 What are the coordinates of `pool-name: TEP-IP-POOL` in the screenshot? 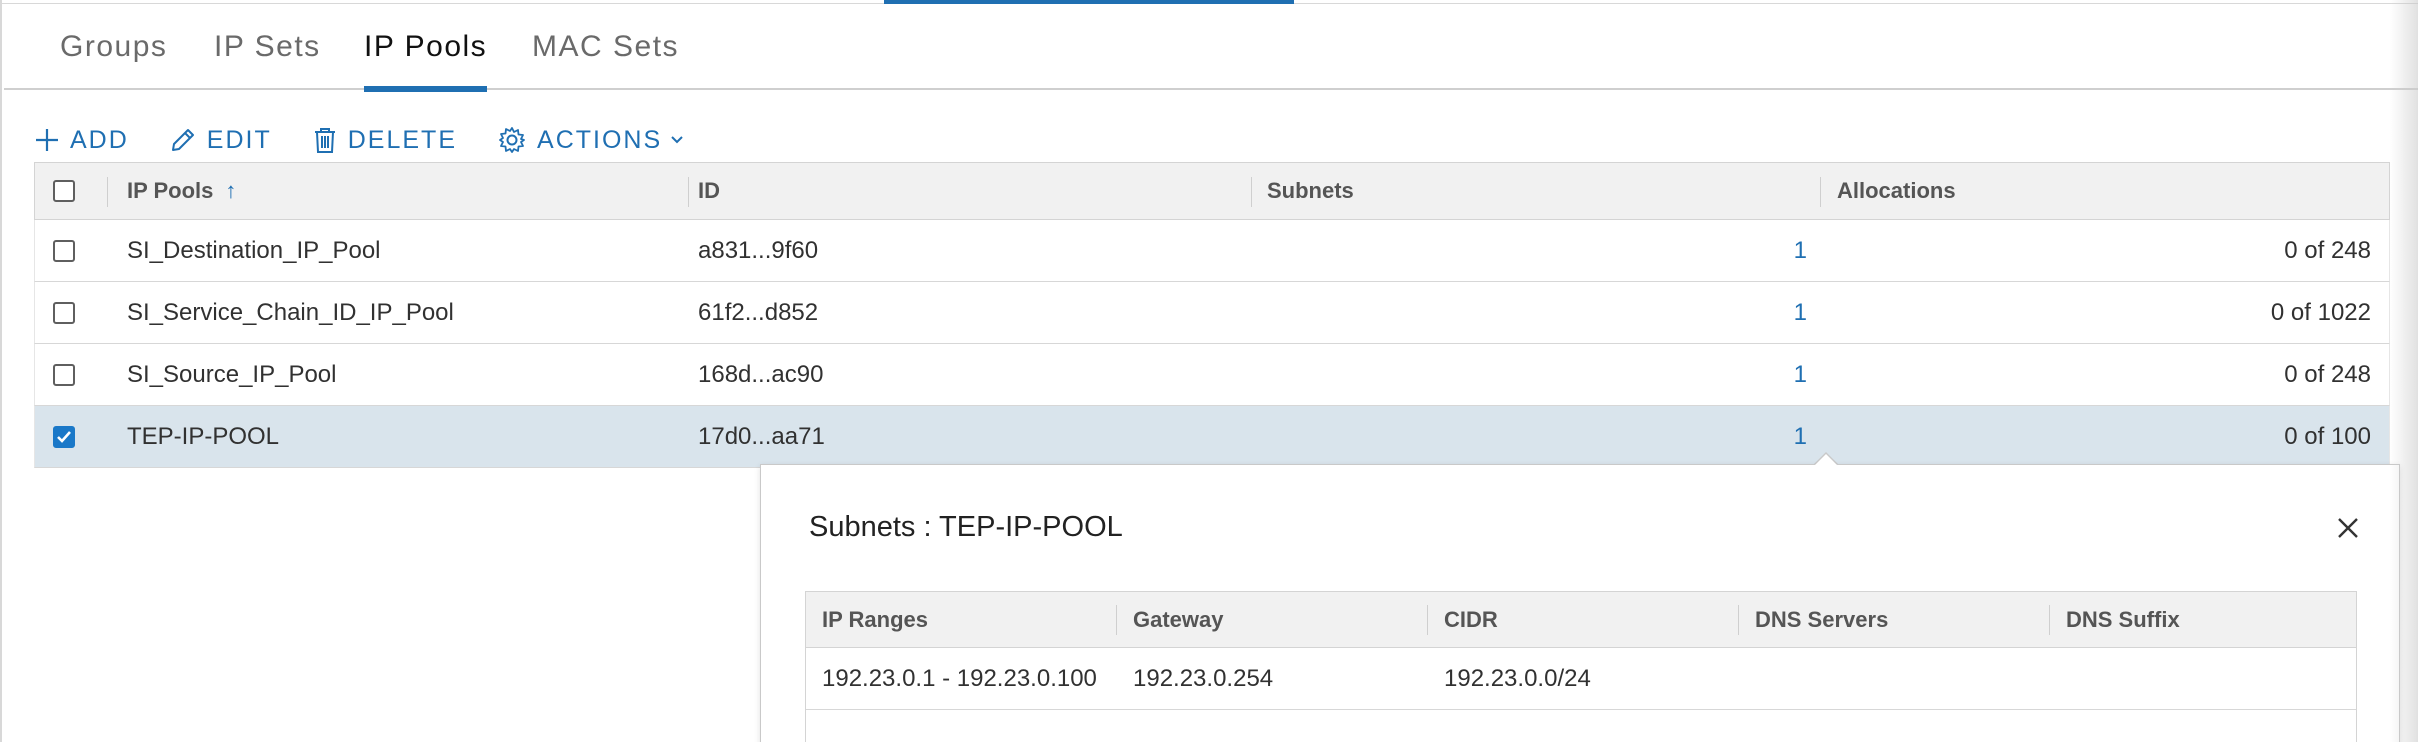 It's located at (203, 436).